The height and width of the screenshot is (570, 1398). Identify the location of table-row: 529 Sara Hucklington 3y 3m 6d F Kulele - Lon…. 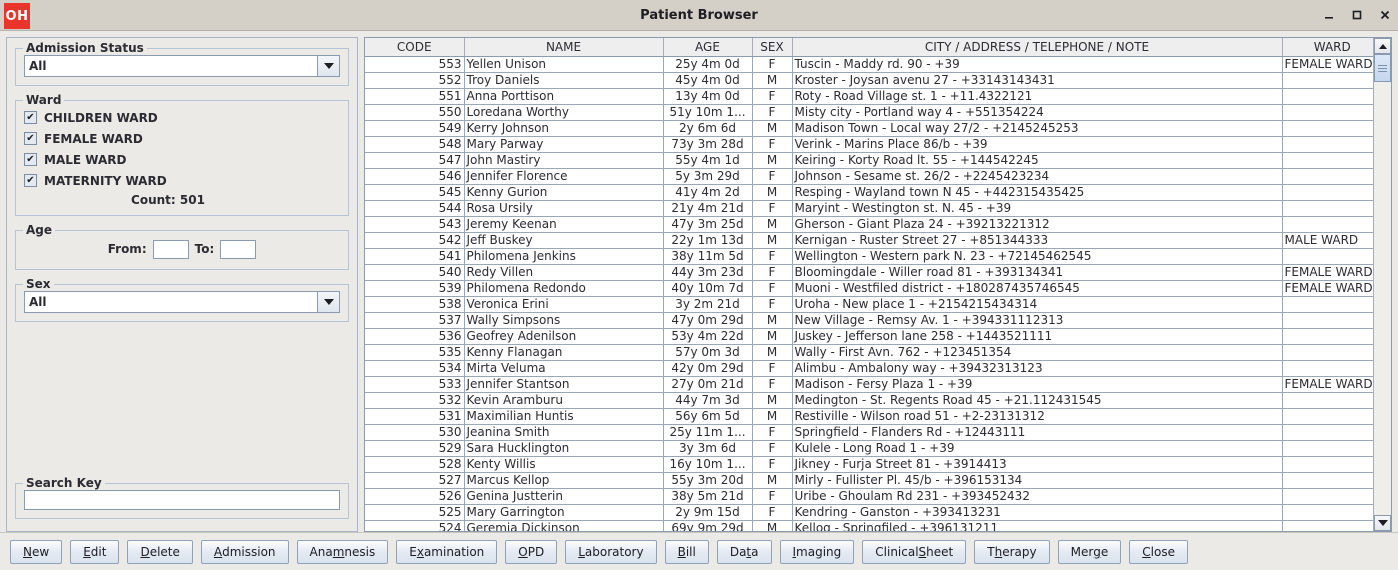
(869, 448).